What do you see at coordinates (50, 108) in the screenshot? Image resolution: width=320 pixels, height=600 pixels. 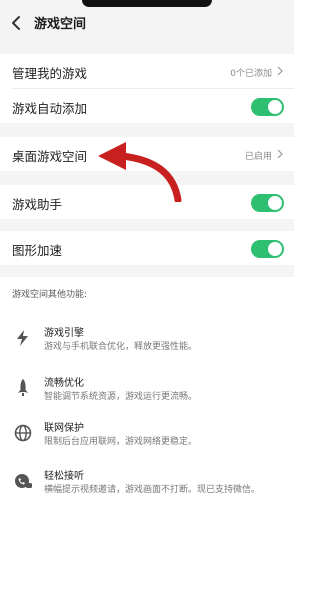 I see `auto-add-label: 游戏自动添加` at bounding box center [50, 108].